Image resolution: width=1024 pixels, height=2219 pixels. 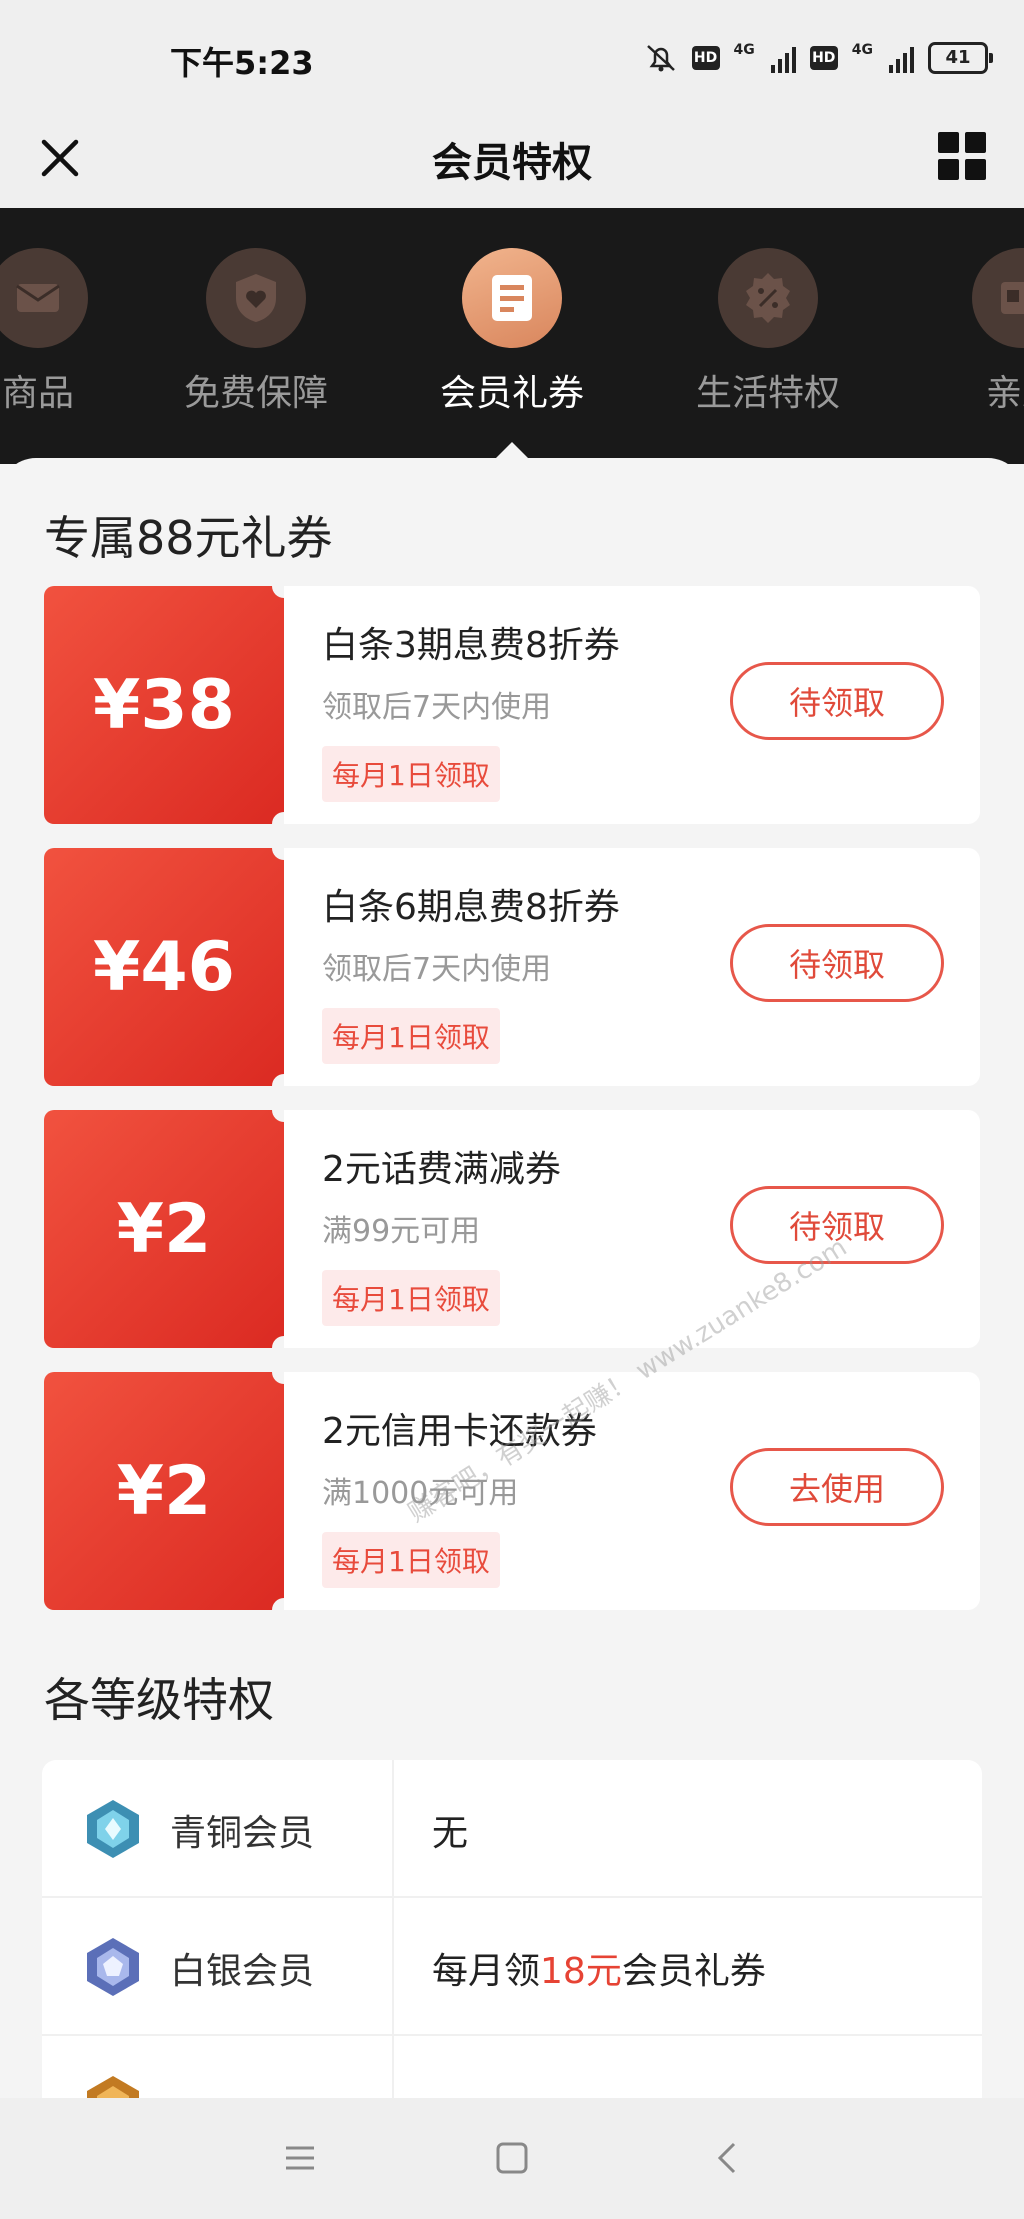 What do you see at coordinates (401, 1231) in the screenshot?
I see `coupon-condition: 满99元可用` at bounding box center [401, 1231].